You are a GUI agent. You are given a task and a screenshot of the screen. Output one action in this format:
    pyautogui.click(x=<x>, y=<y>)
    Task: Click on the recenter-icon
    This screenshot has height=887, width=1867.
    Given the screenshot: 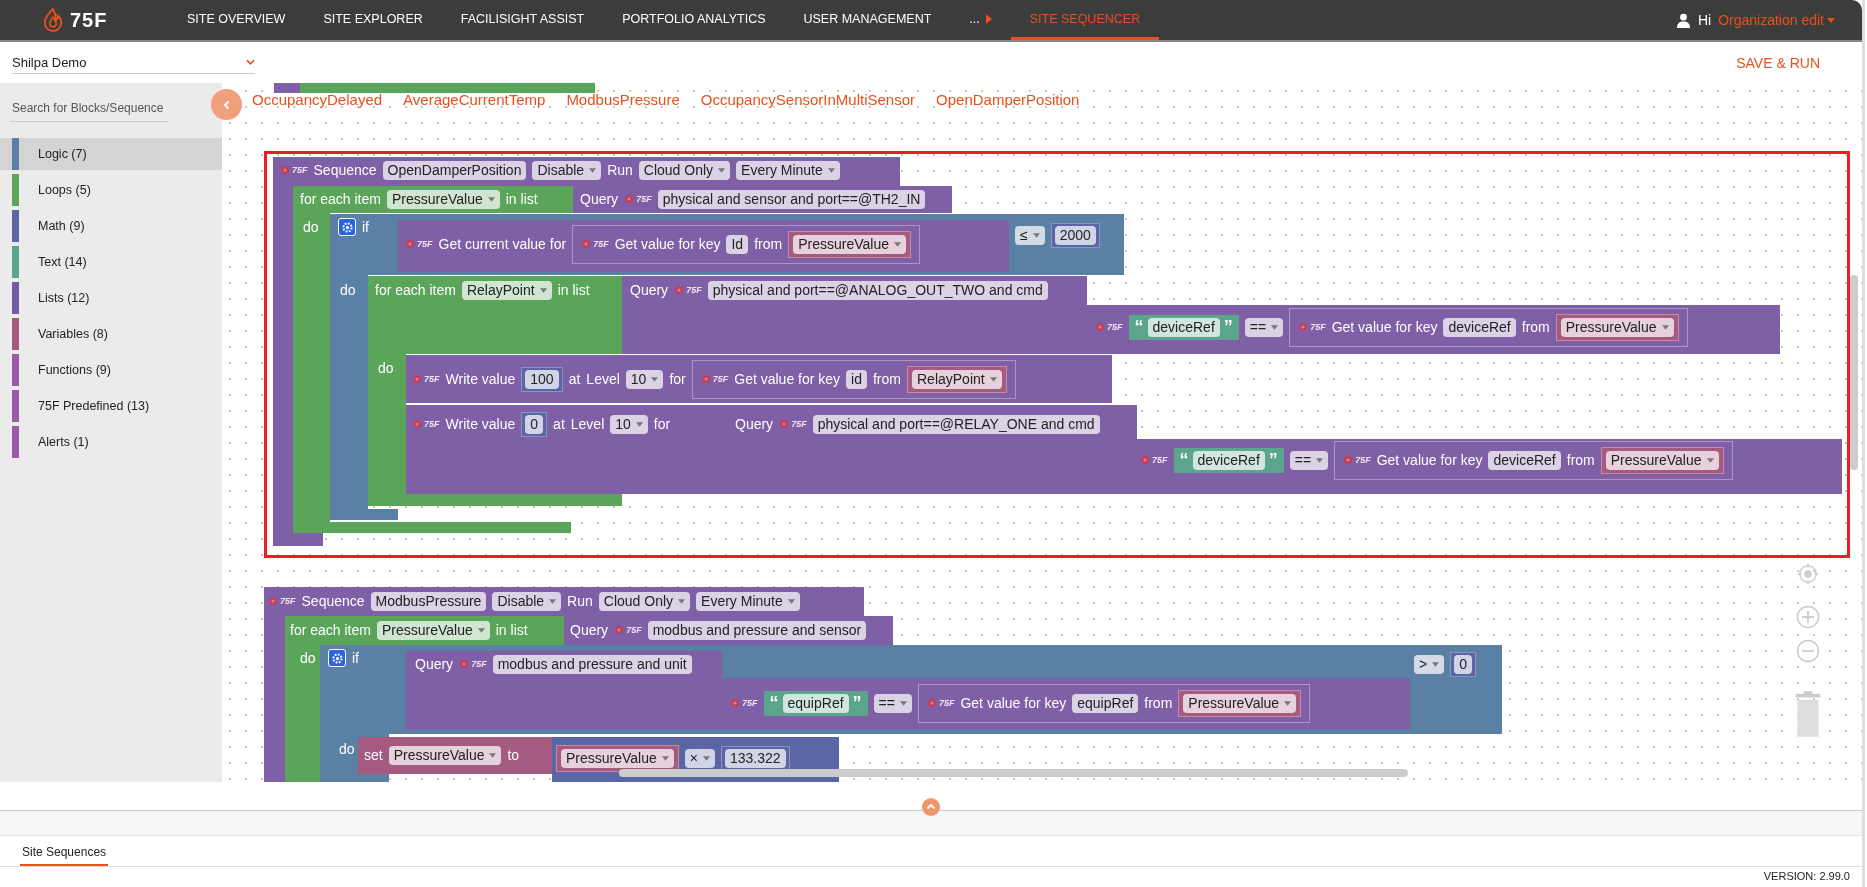 What is the action you would take?
    pyautogui.click(x=1808, y=574)
    